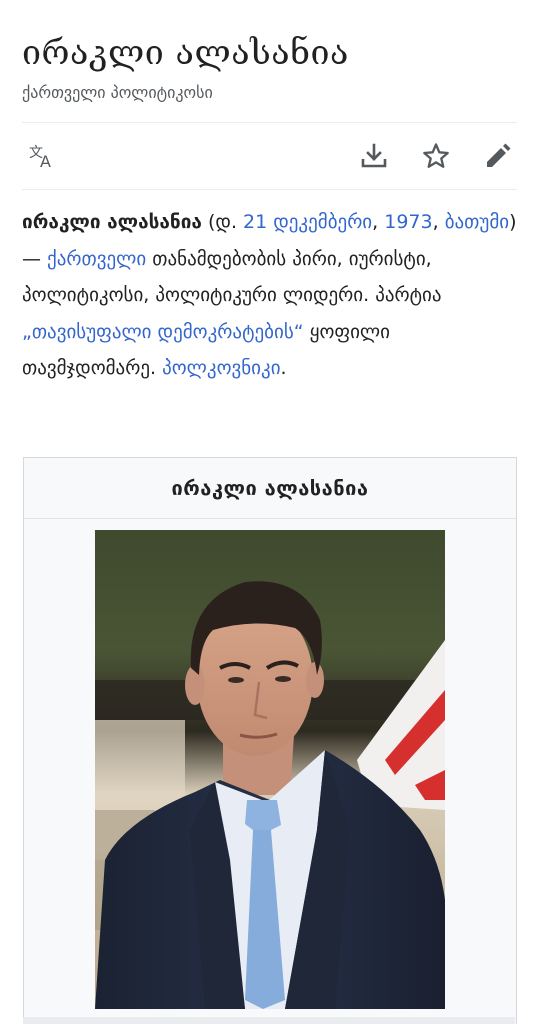  Describe the element at coordinates (498, 156) in the screenshot. I see `pencil-icon` at that location.